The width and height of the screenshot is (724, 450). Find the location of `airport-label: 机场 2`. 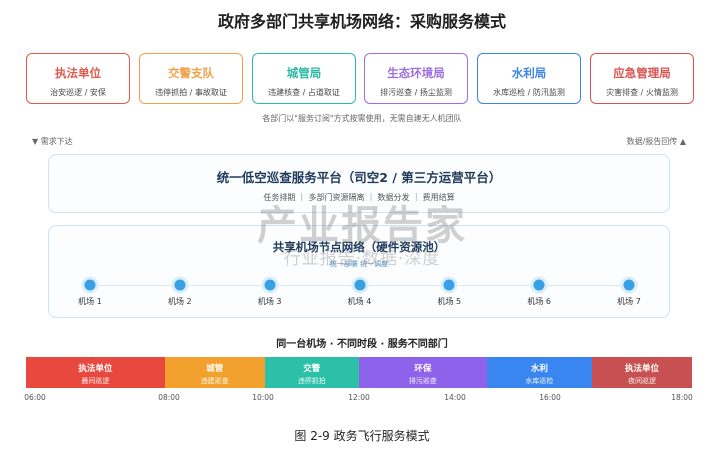

airport-label: 机场 2 is located at coordinates (180, 301).